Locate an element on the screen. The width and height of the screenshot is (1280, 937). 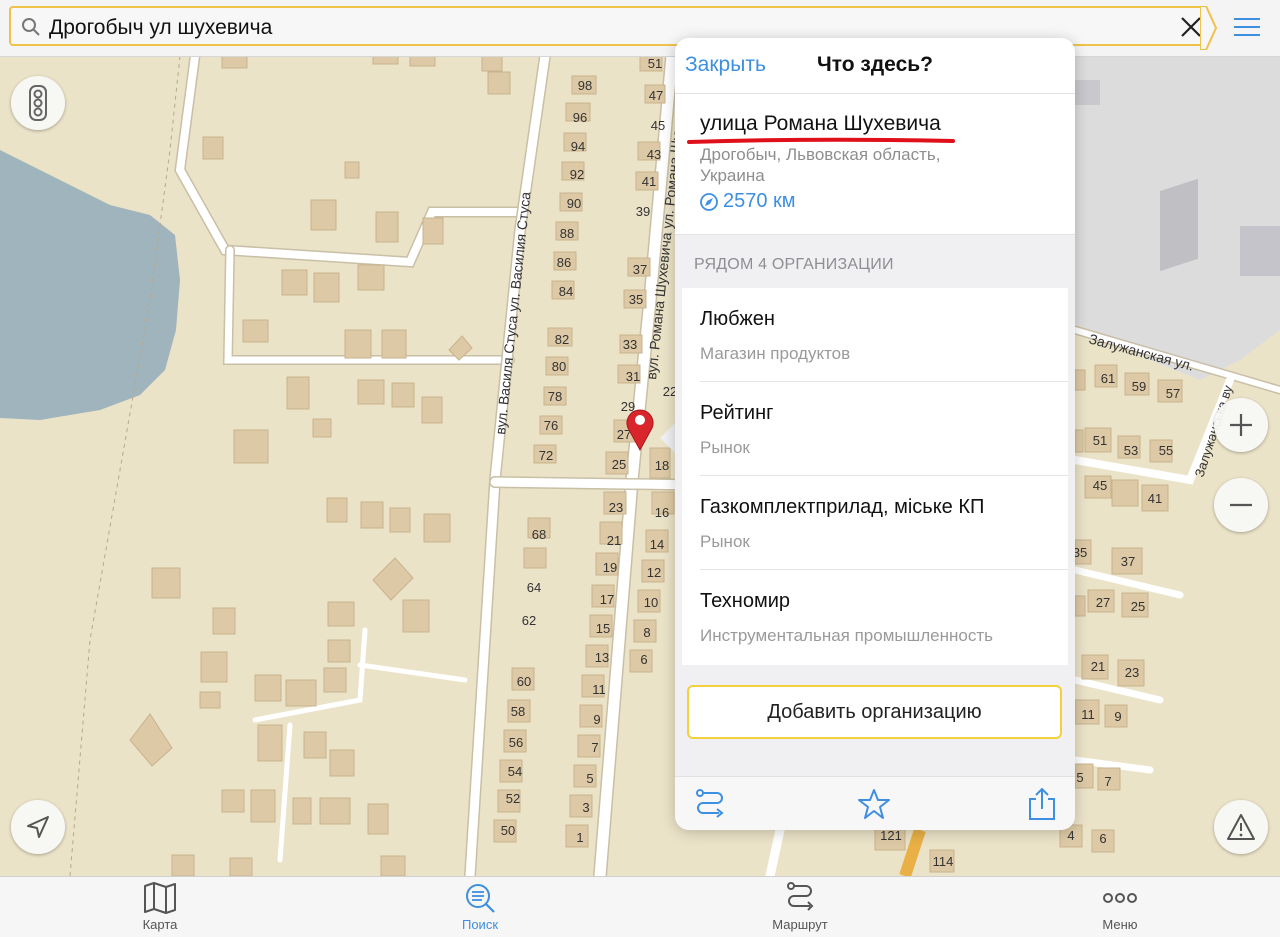
search-input: Дрогобыч ул шухевича is located at coordinates (160, 28).